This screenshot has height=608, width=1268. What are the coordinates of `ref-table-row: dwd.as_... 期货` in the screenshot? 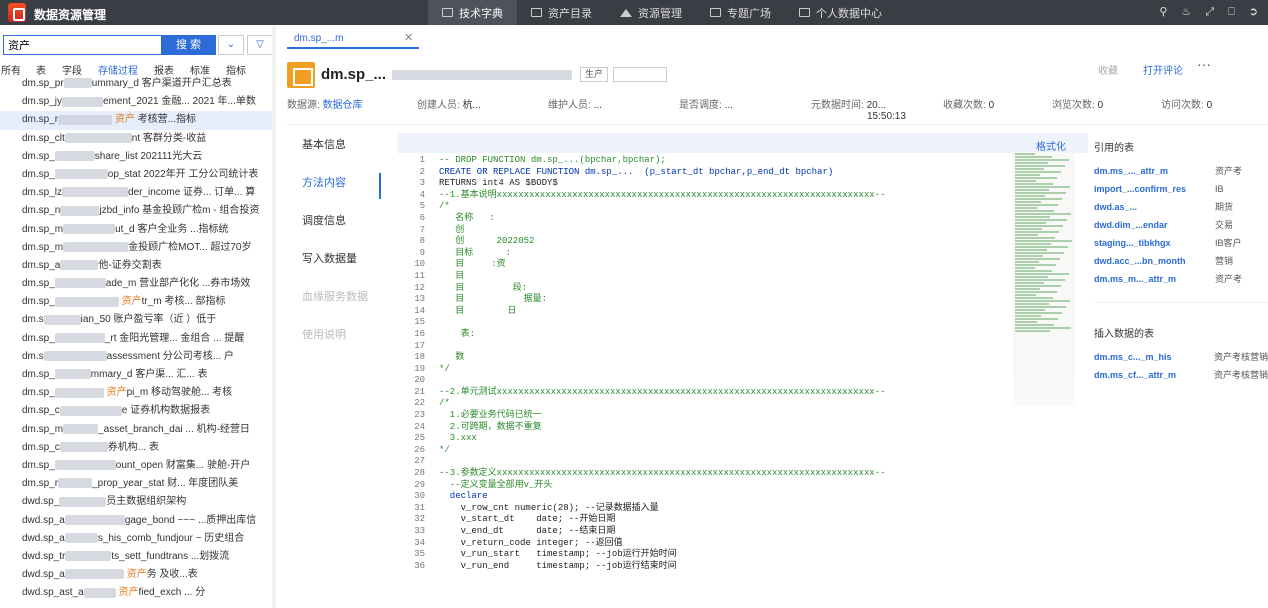 It's located at (1181, 207).